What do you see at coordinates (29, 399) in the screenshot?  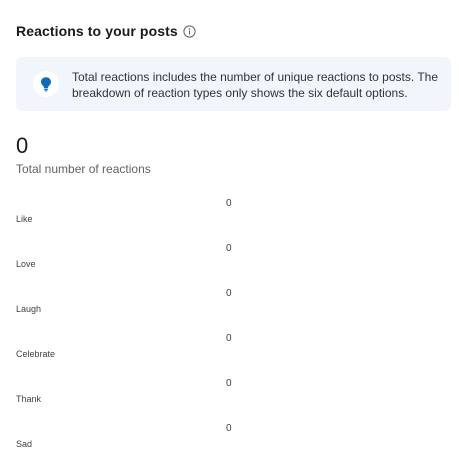 I see `reaction-label: Thank` at bounding box center [29, 399].